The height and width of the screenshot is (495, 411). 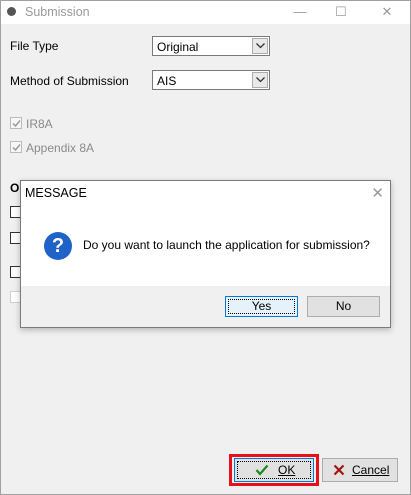 What do you see at coordinates (69, 81) in the screenshot?
I see `method-of-submission-label: Method of Submission` at bounding box center [69, 81].